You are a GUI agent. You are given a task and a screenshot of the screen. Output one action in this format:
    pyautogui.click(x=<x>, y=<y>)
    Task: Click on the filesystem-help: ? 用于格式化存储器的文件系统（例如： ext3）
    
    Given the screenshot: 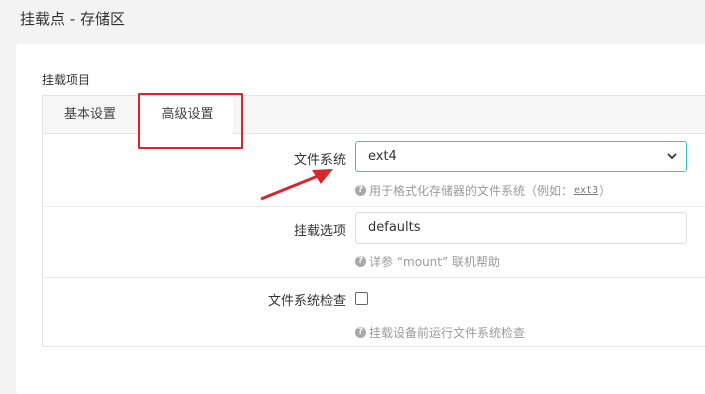 What is the action you would take?
    pyautogui.click(x=483, y=190)
    